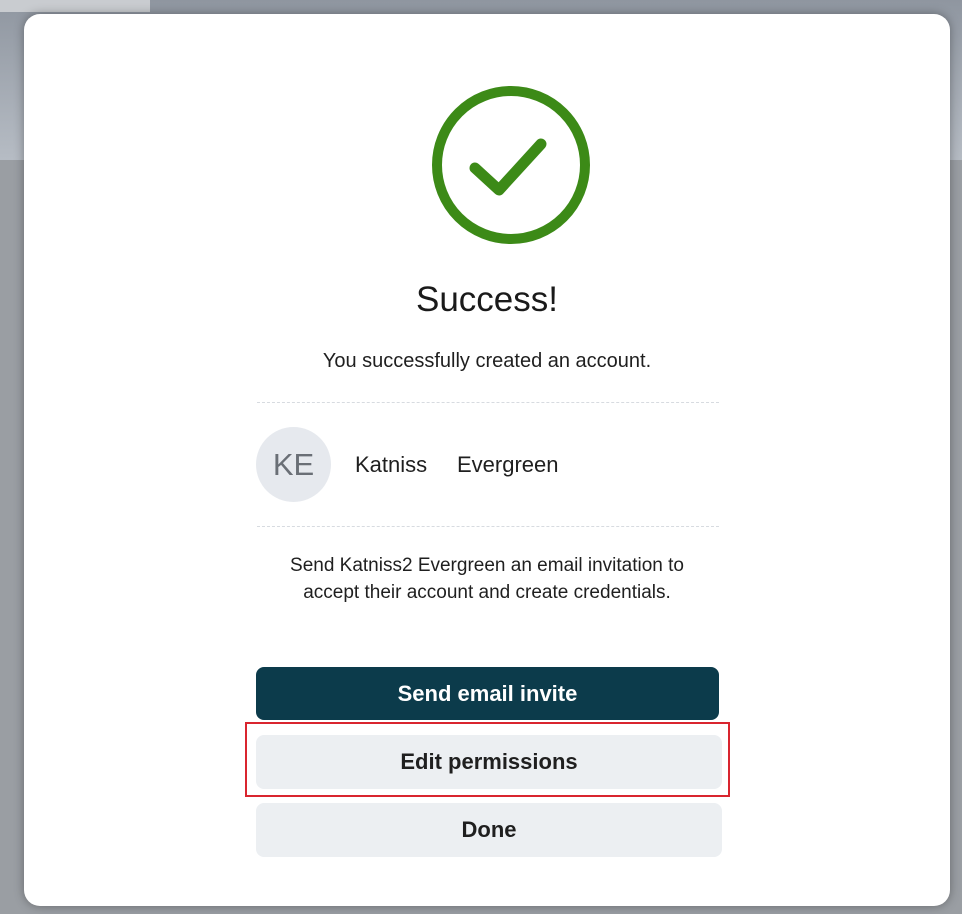 This screenshot has width=962, height=914. What do you see at coordinates (487, 361) in the screenshot?
I see `dialog-message: You successfully created an account.` at bounding box center [487, 361].